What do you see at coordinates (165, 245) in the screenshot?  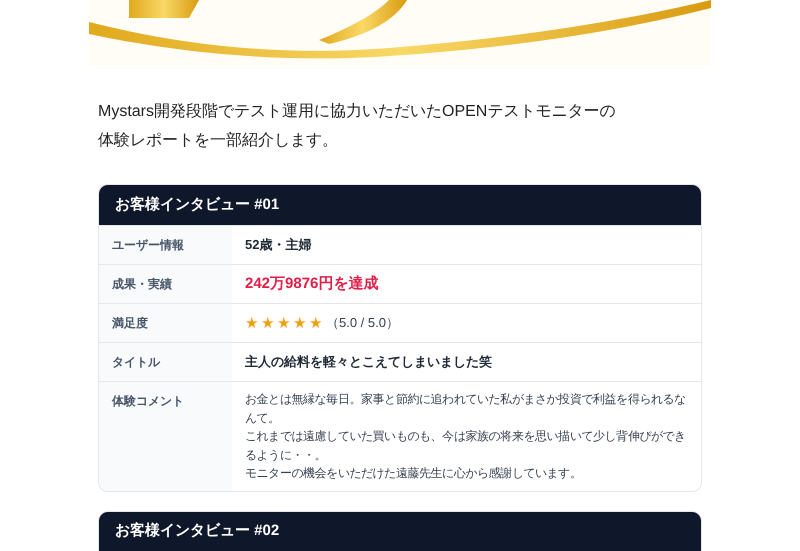 I see `row-label: ユーザー情報` at bounding box center [165, 245].